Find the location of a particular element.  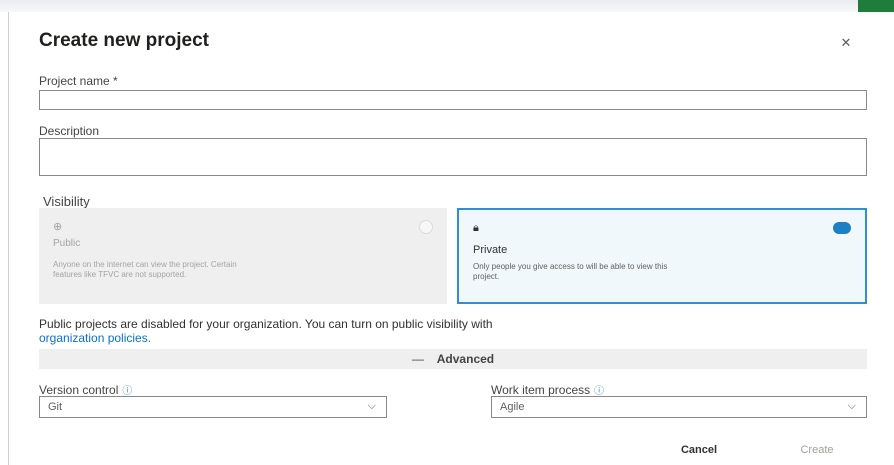

project-name-label: Project name * is located at coordinates (78, 81).